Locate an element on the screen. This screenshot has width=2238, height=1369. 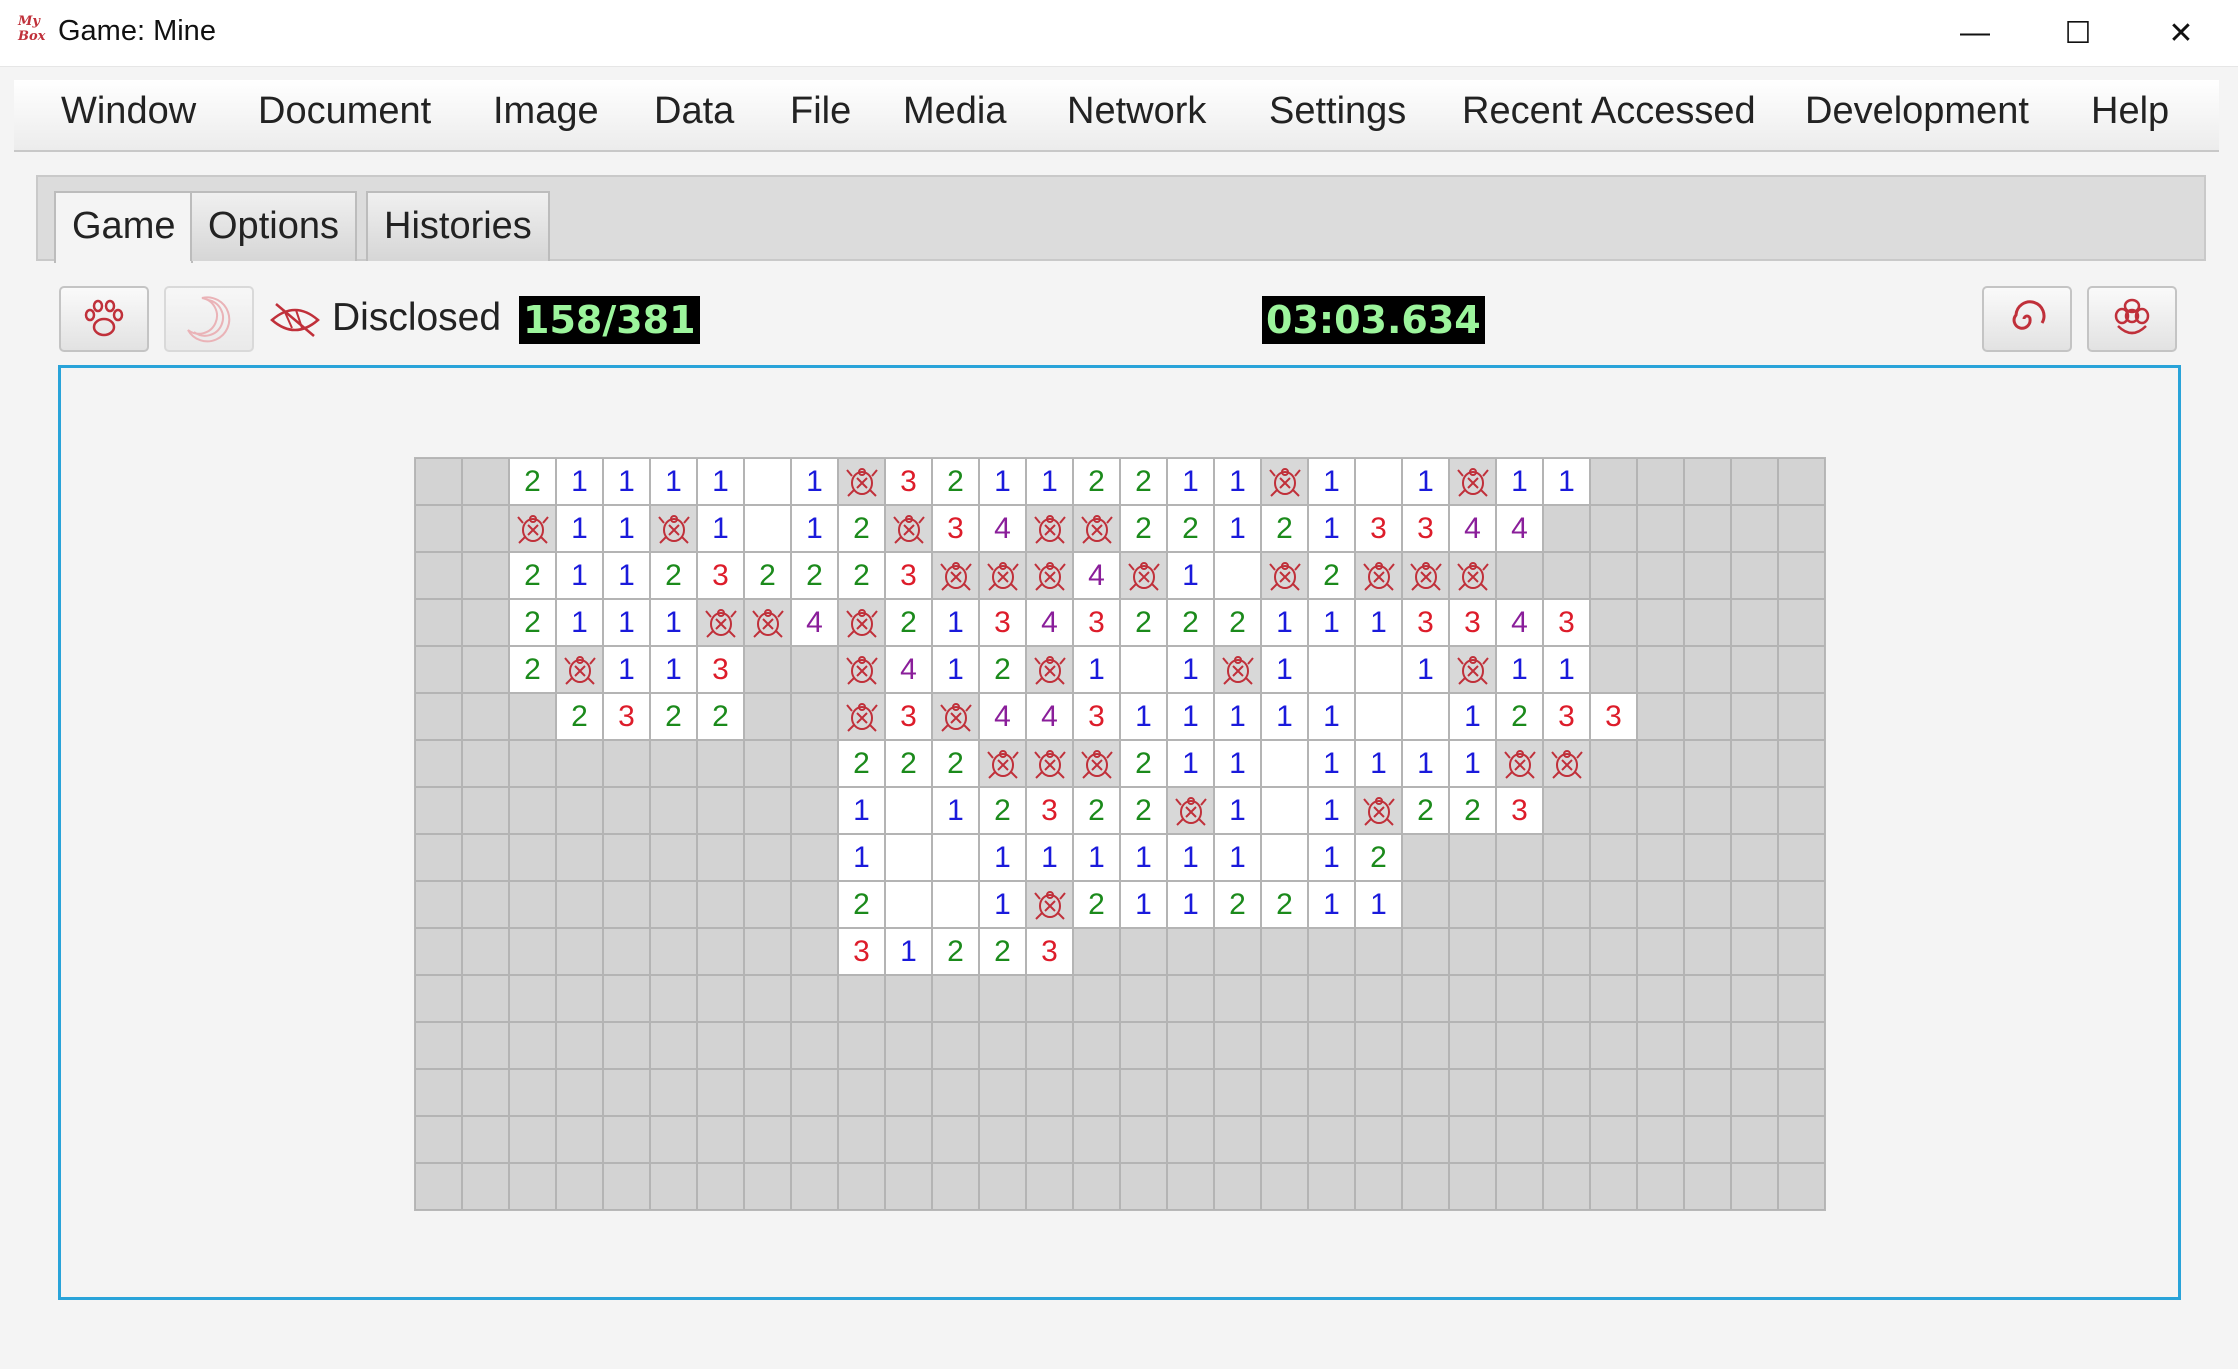
menu-development: Development is located at coordinates (1917, 111).